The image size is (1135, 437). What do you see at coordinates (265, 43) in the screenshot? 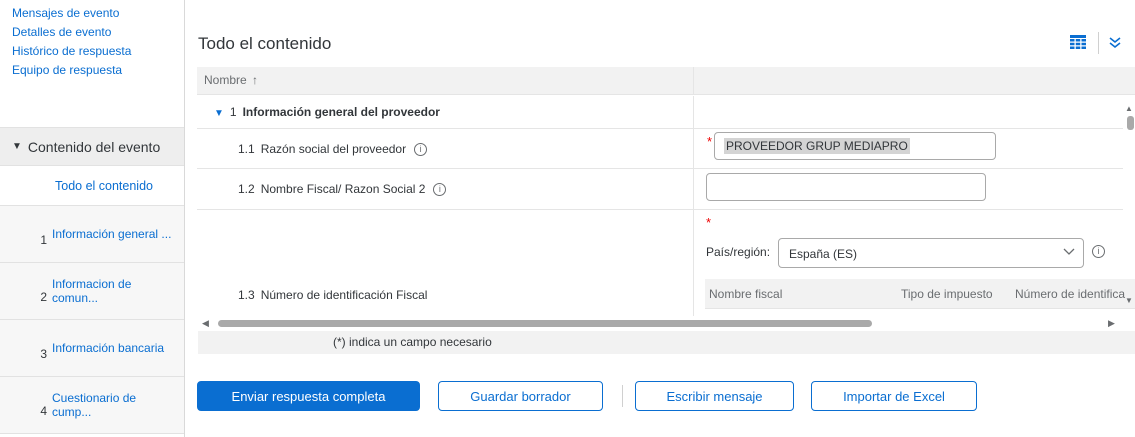
I see `page-title: Todo el contenido` at bounding box center [265, 43].